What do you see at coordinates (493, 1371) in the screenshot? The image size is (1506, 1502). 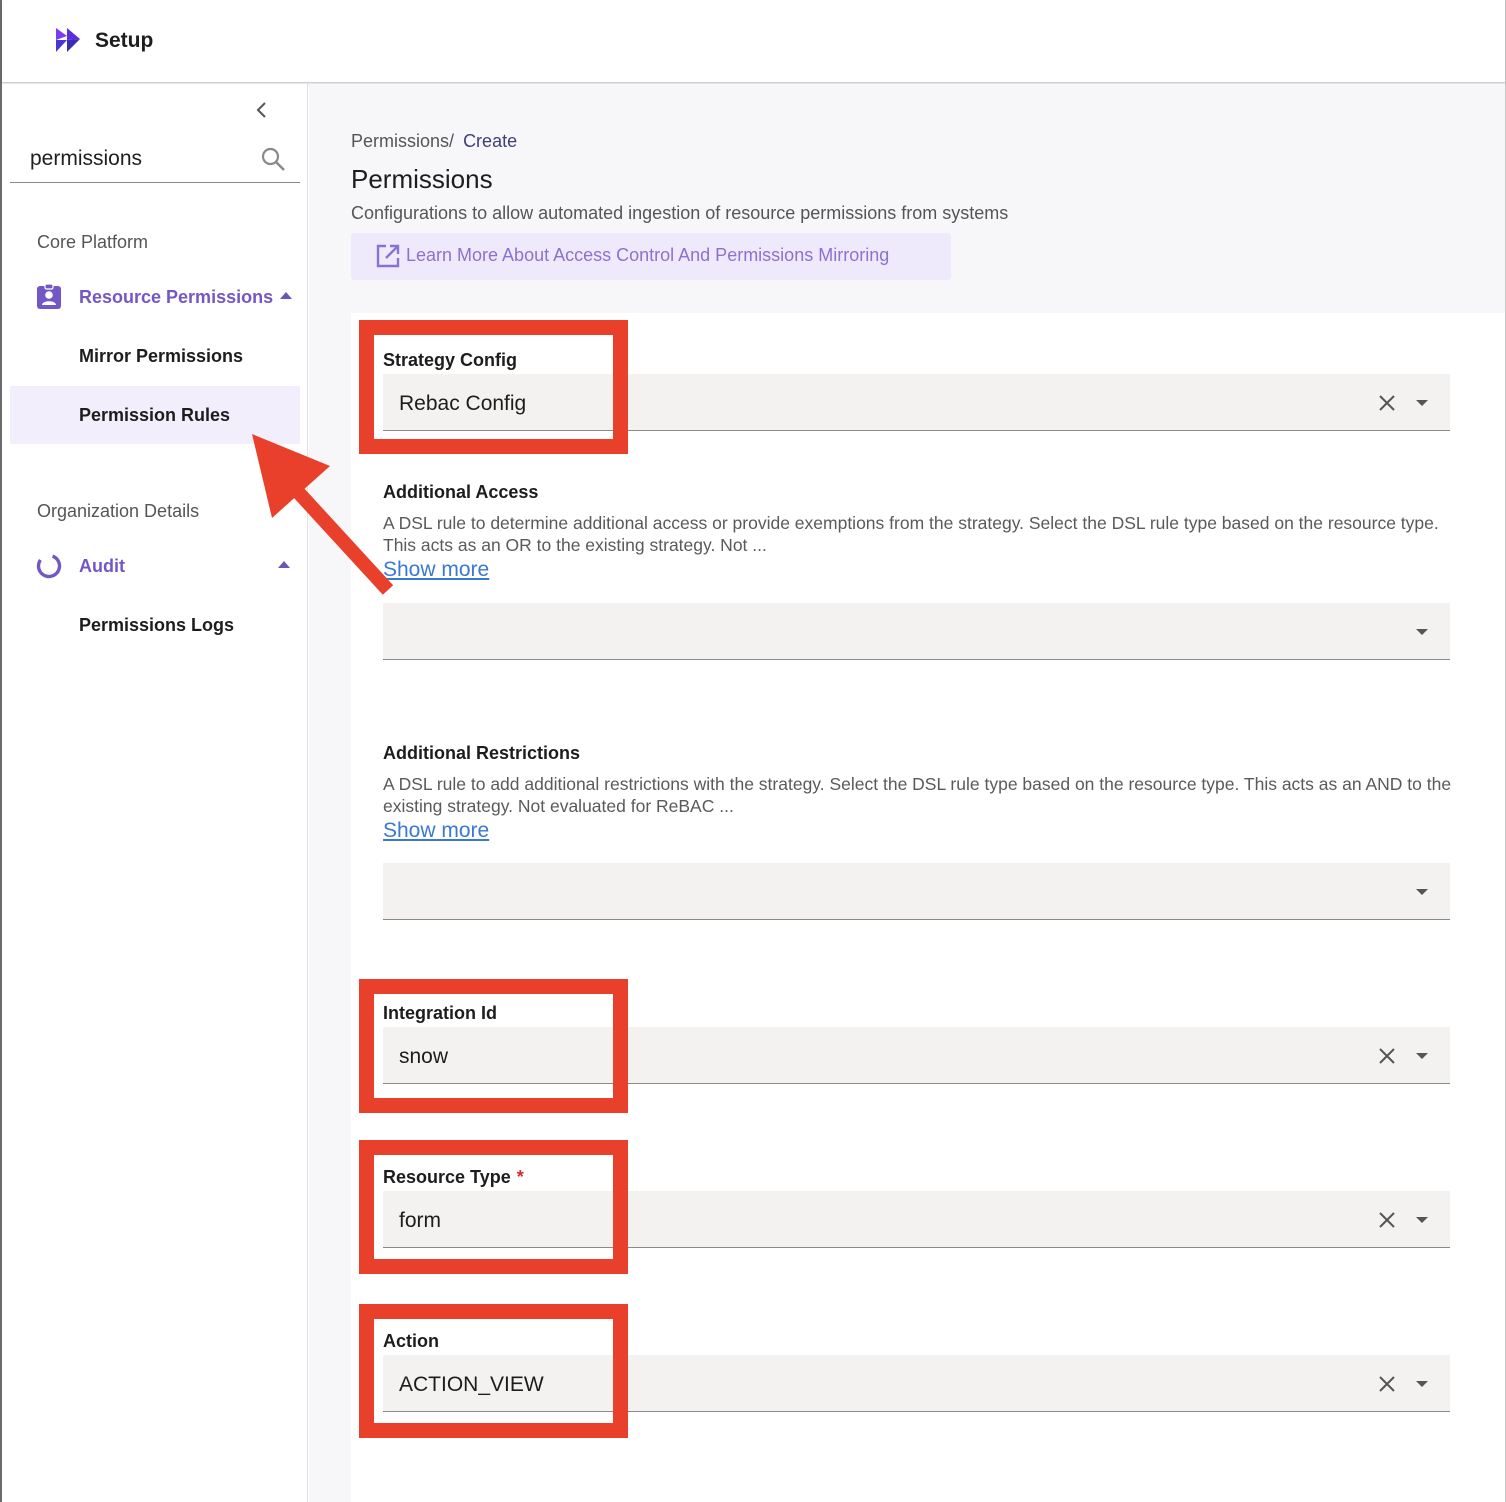 I see `highlight-box-action` at bounding box center [493, 1371].